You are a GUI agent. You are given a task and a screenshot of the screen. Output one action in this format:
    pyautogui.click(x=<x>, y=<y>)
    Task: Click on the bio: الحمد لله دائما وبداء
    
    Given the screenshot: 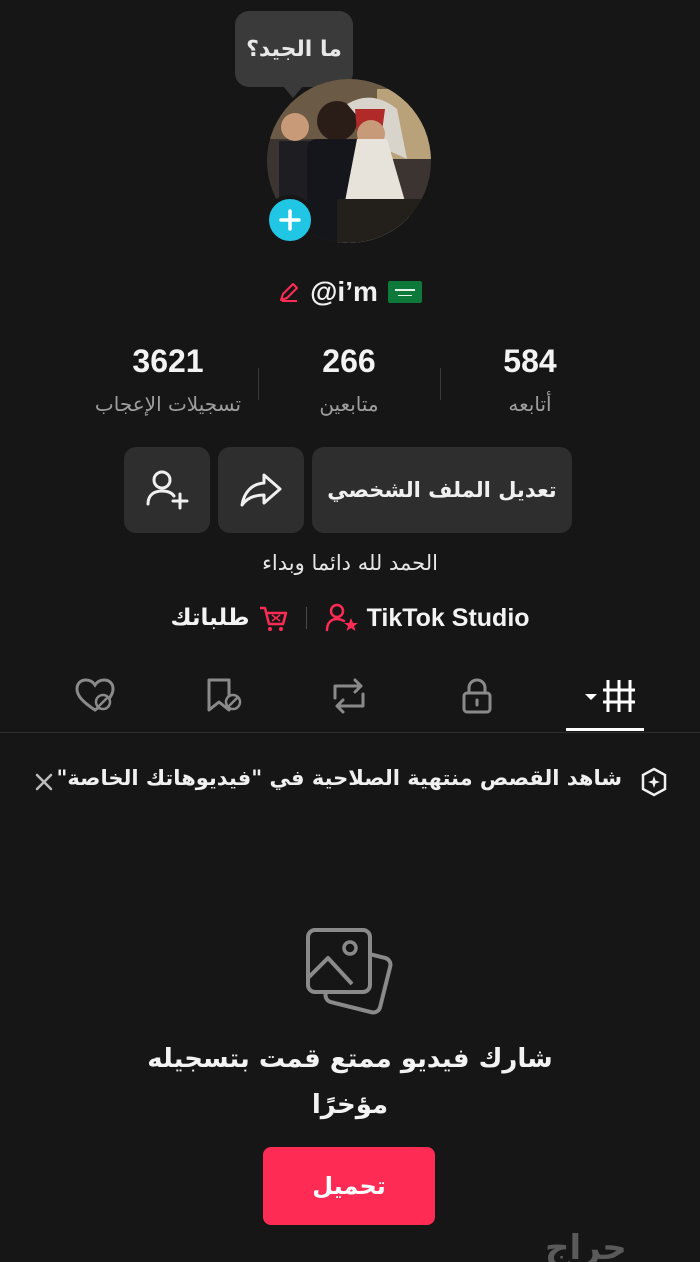 What is the action you would take?
    pyautogui.click(x=350, y=563)
    